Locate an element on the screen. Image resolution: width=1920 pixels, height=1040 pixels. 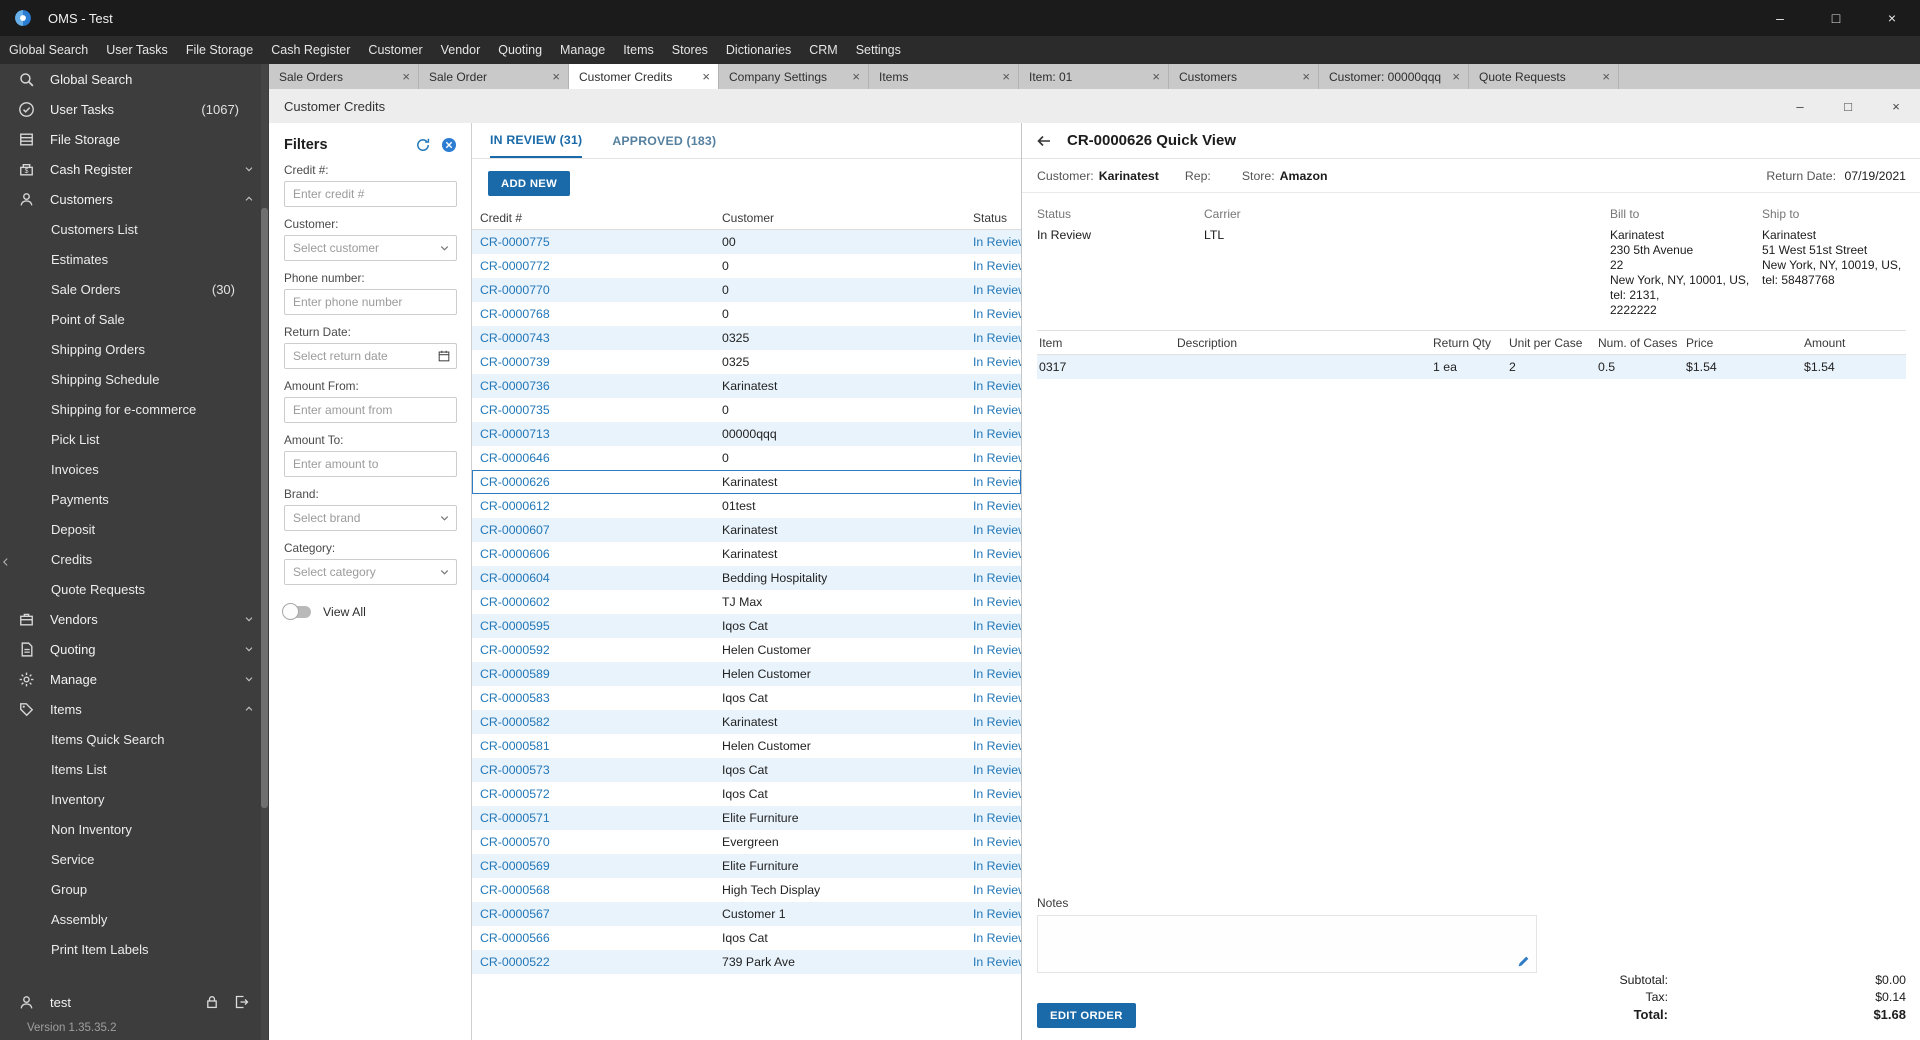
credit-link: CR-0000571 is located at coordinates (515, 818).